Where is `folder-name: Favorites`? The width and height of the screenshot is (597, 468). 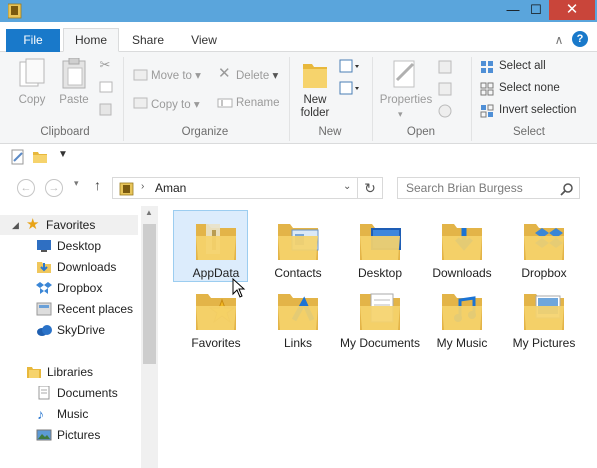 folder-name: Favorites is located at coordinates (216, 343).